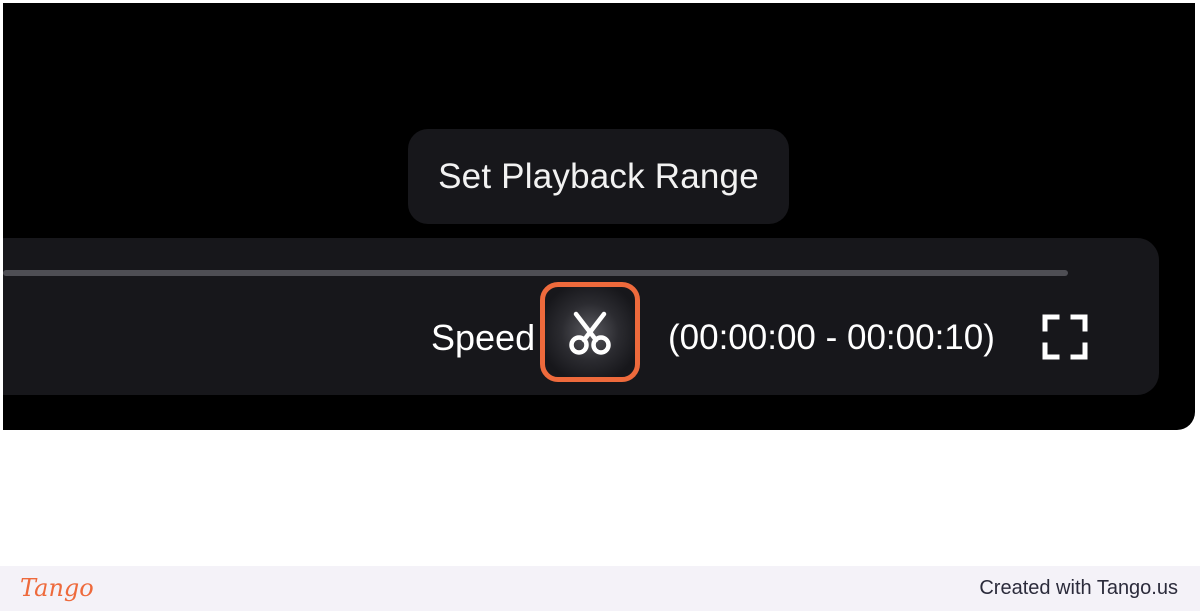 Image resolution: width=1200 pixels, height=611 pixels. I want to click on speed-button: Speed, so click(483, 338).